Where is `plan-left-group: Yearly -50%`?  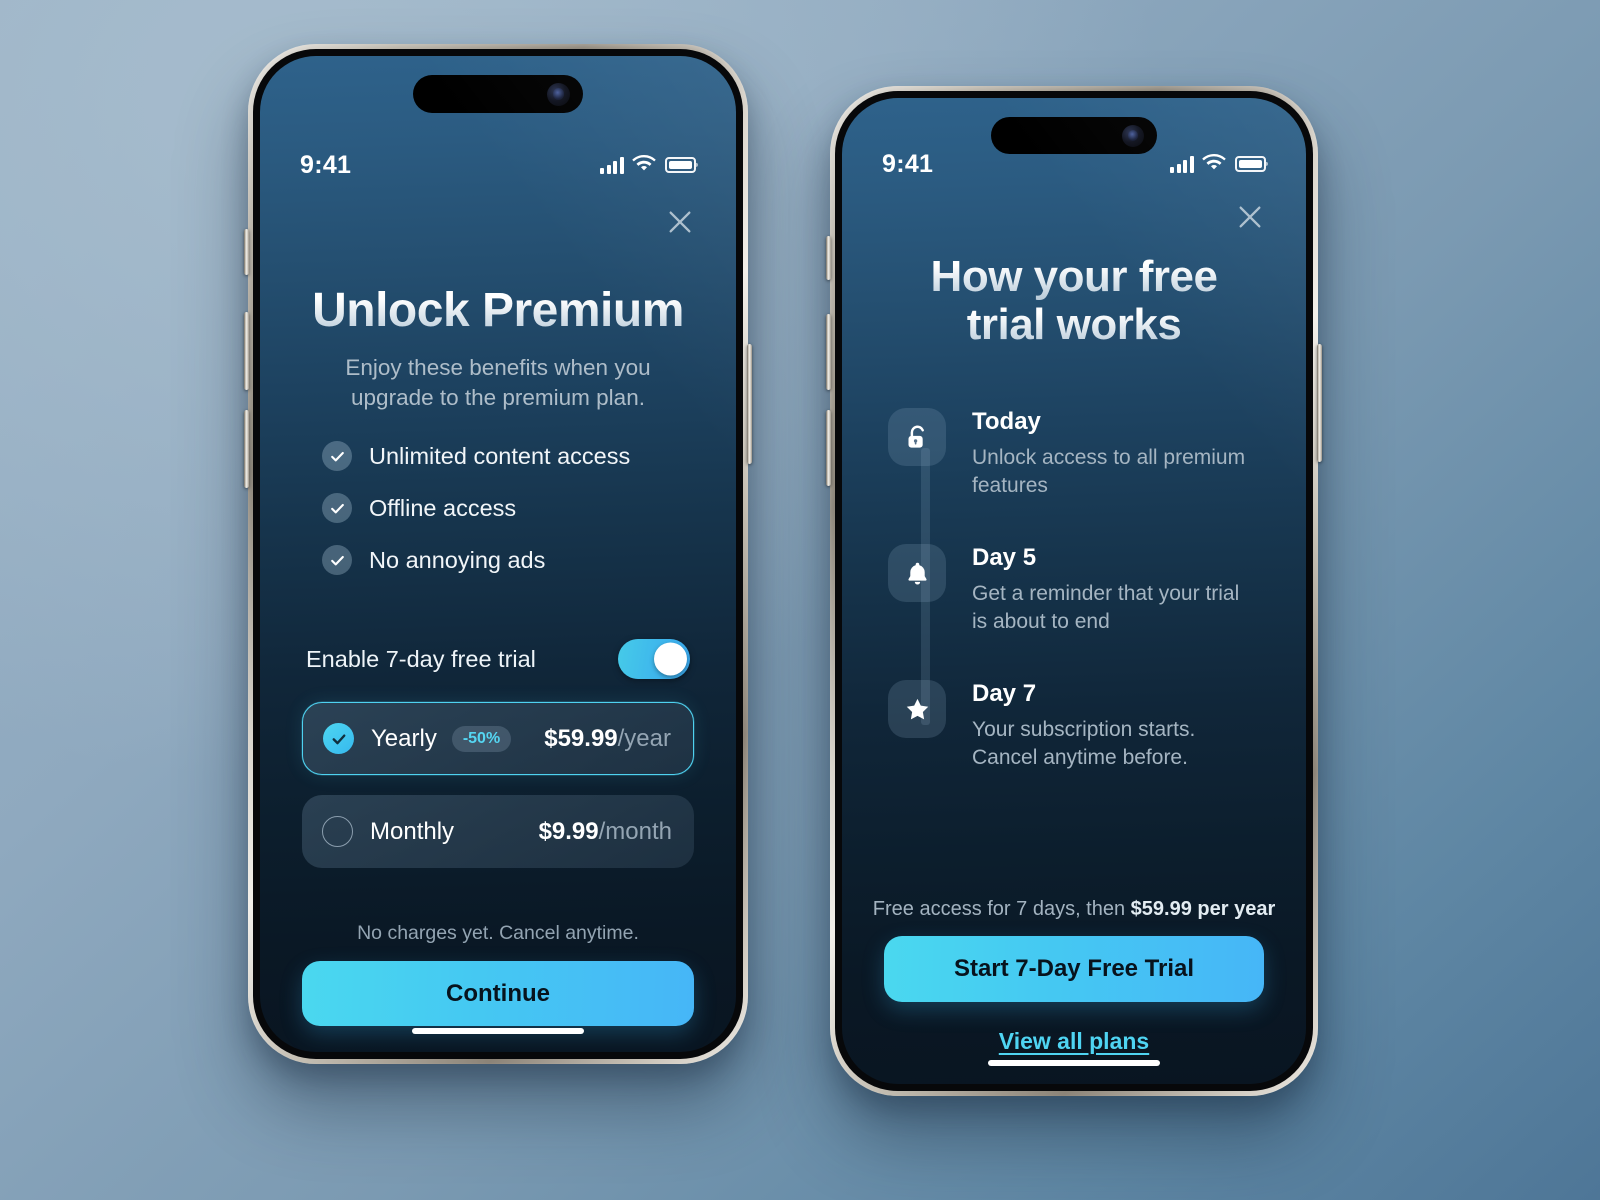 plan-left-group: Yearly -50% is located at coordinates (417, 738).